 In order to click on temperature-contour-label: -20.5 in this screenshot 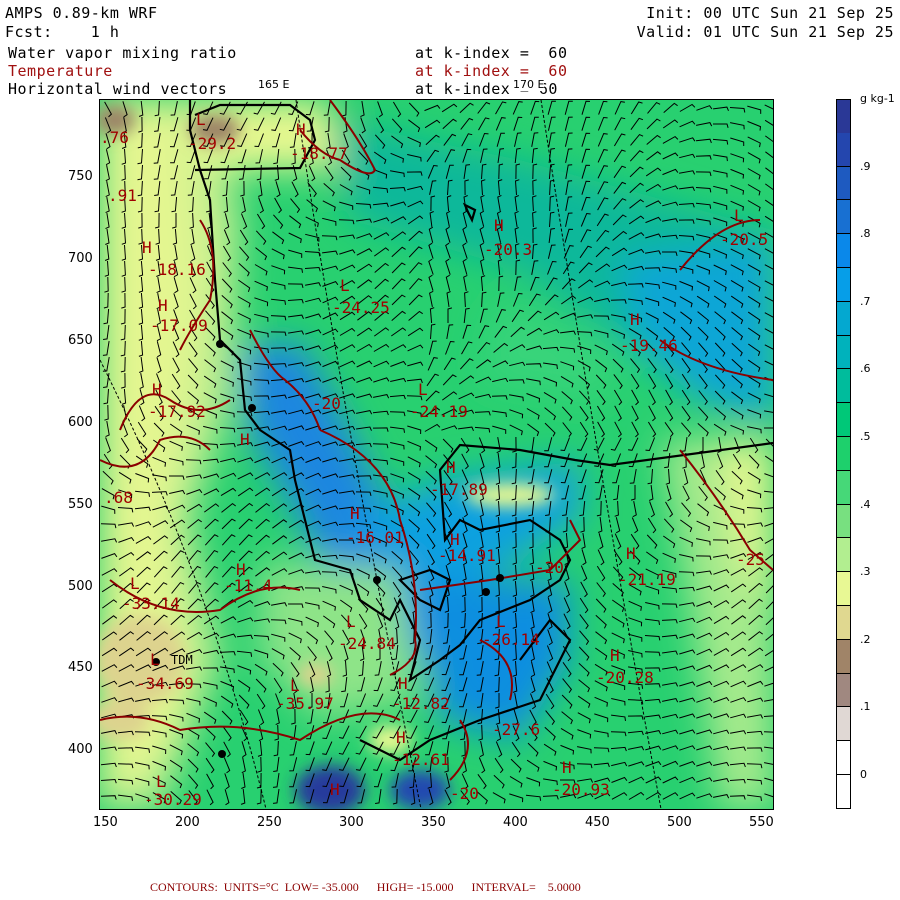, I will do `click(744, 239)`.